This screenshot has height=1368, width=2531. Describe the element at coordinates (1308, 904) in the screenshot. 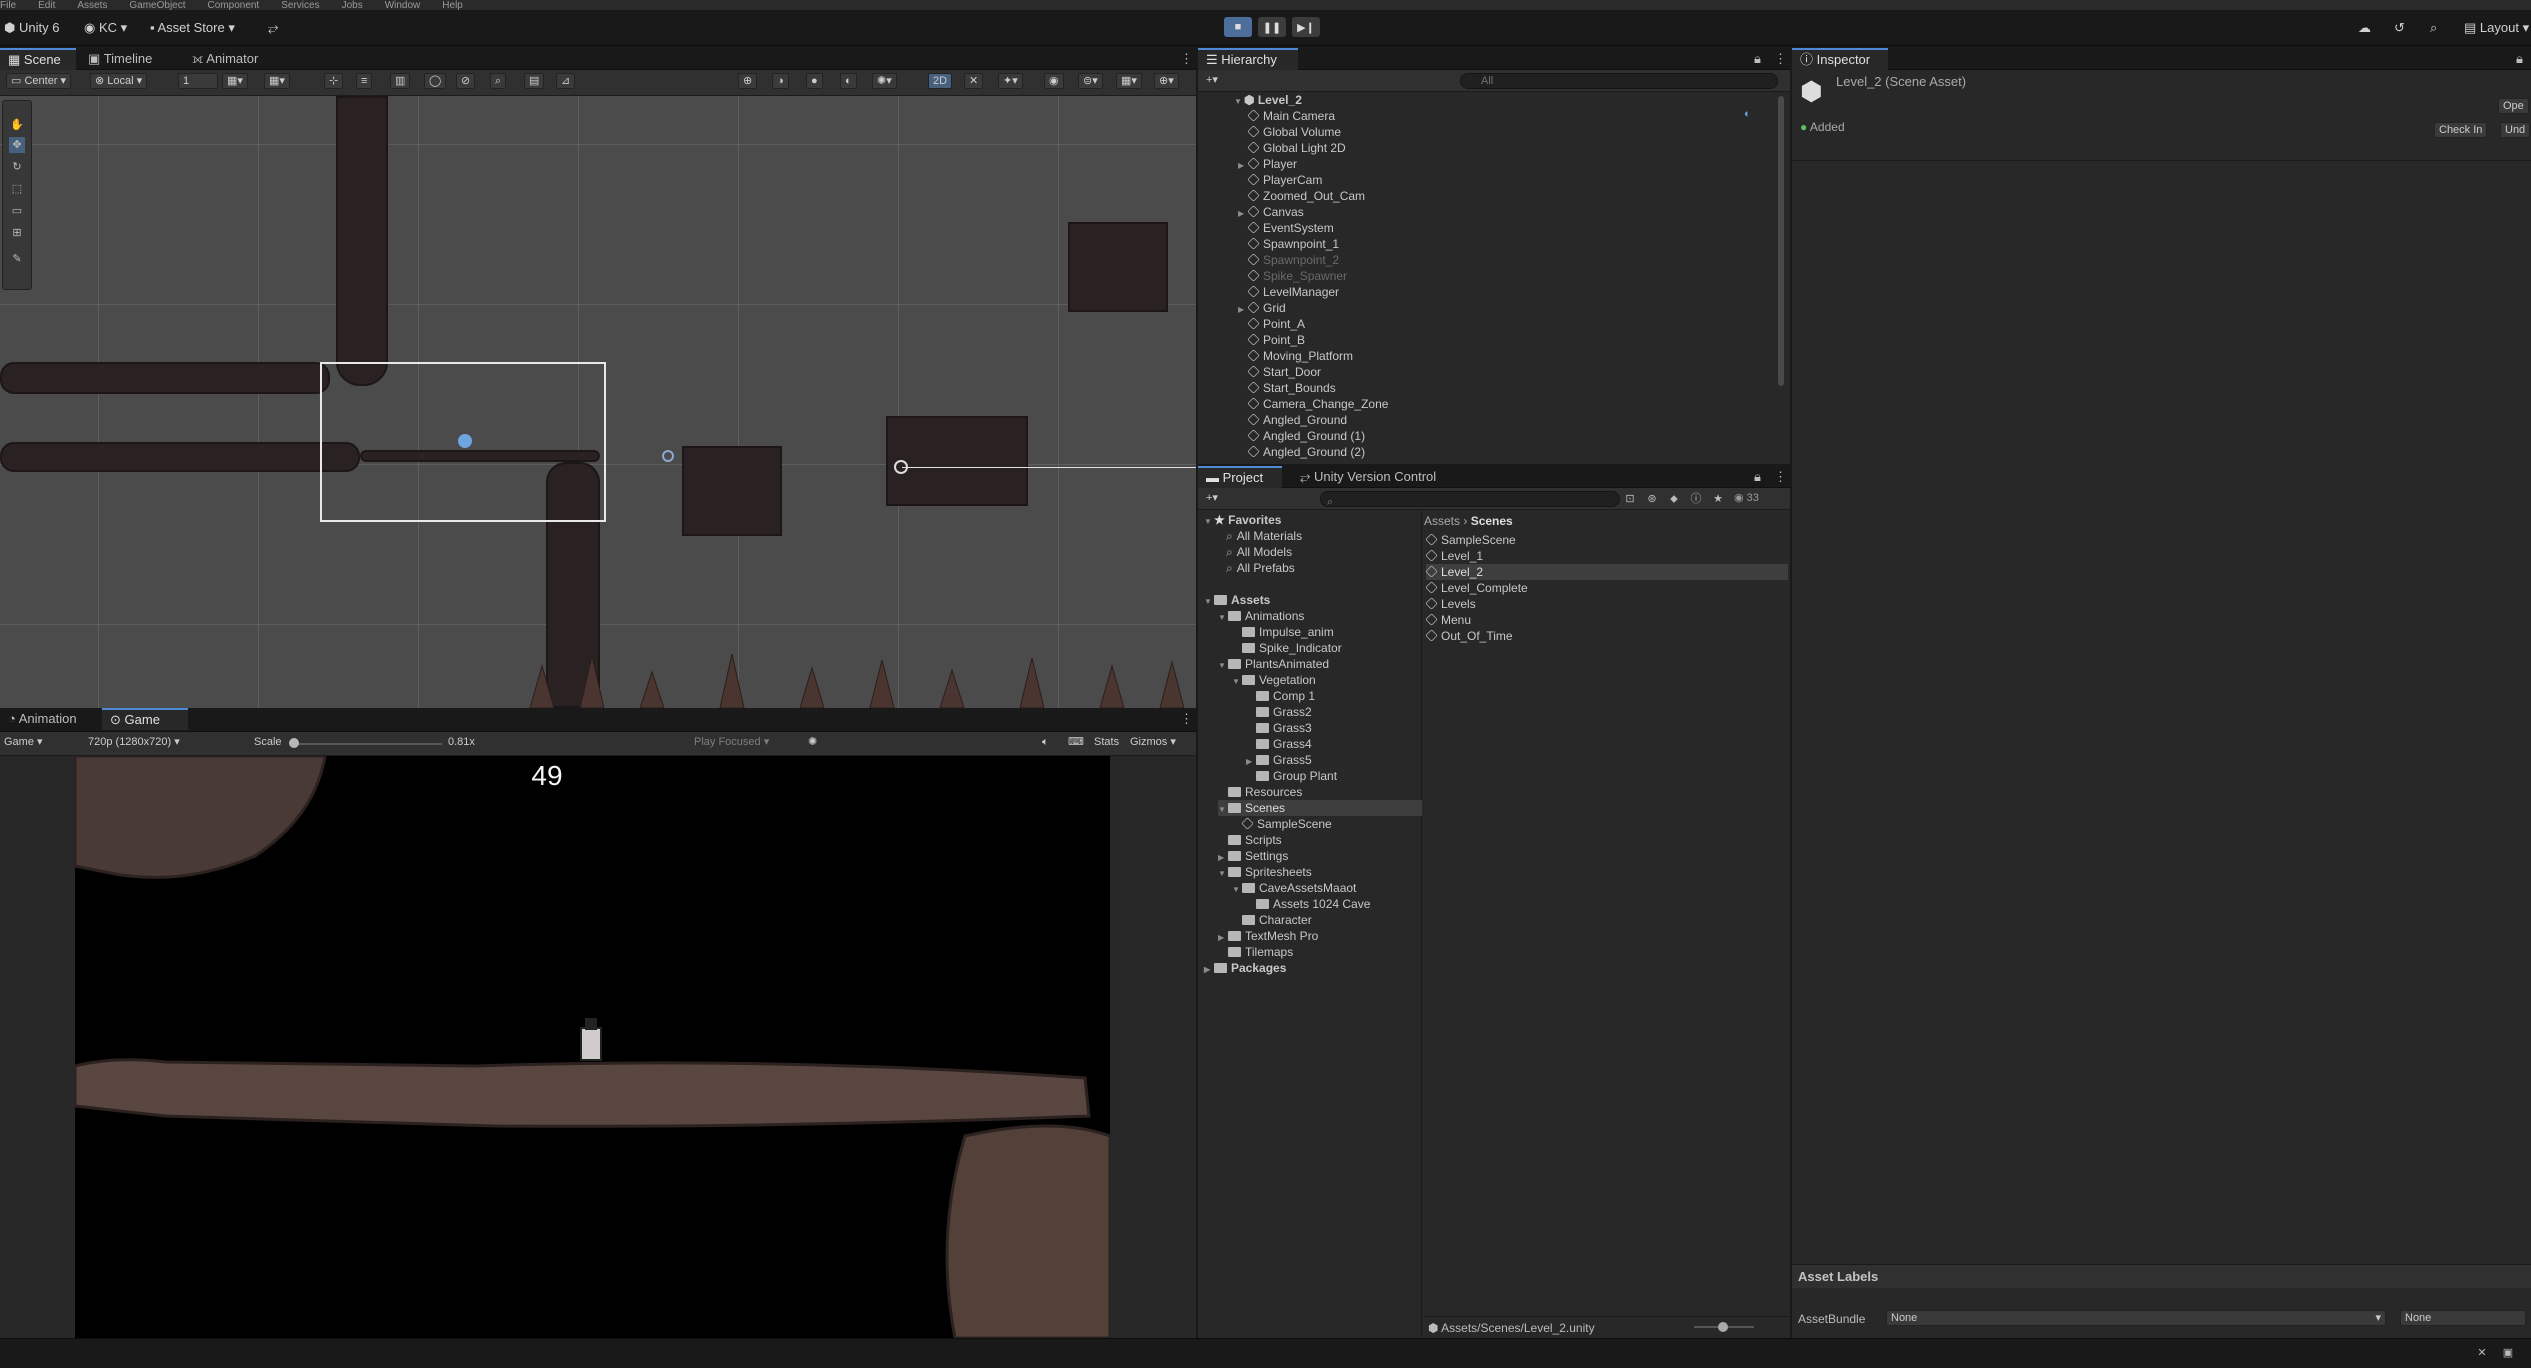

I see `folder-tree-item: Assets 1024 Cave` at that location.